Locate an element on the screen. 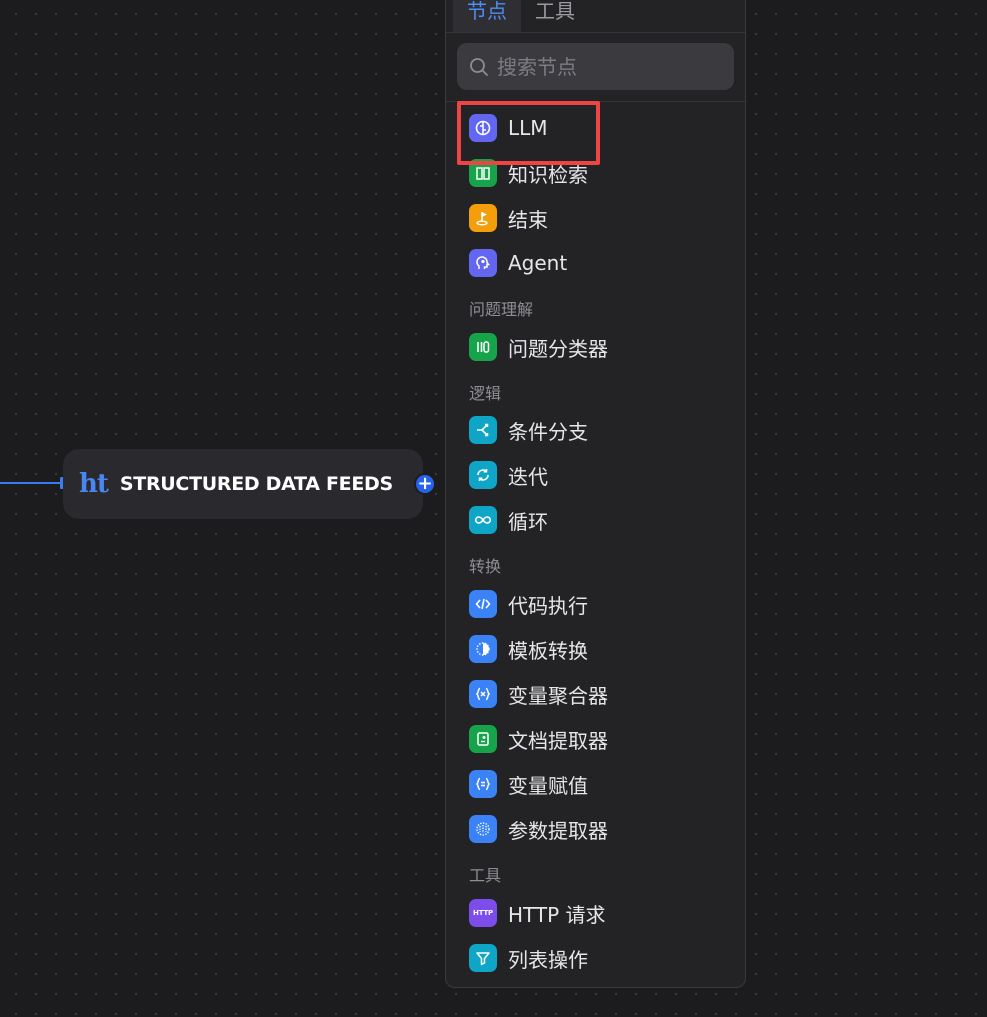 Image resolution: width=987 pixels, height=1017 pixels. node-item-label: 结束 is located at coordinates (528, 219).